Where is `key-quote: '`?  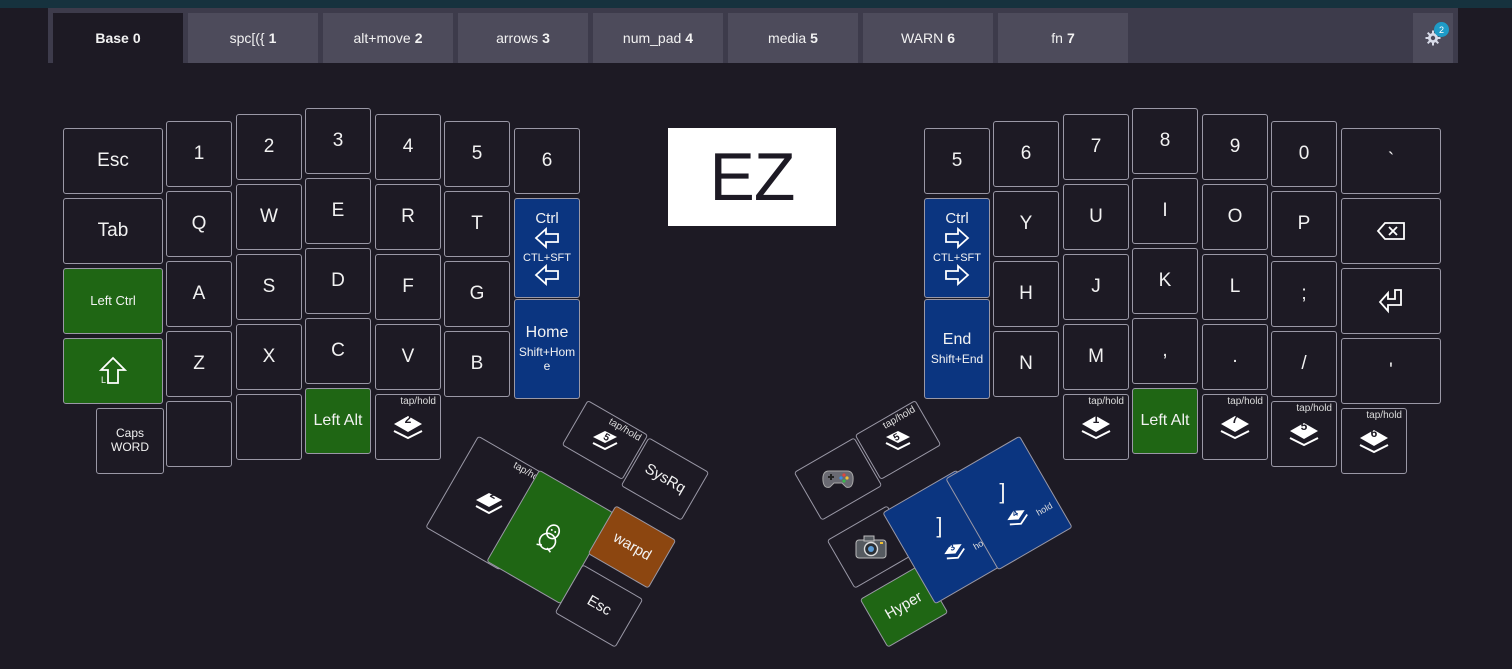
key-quote: ' is located at coordinates (1391, 371).